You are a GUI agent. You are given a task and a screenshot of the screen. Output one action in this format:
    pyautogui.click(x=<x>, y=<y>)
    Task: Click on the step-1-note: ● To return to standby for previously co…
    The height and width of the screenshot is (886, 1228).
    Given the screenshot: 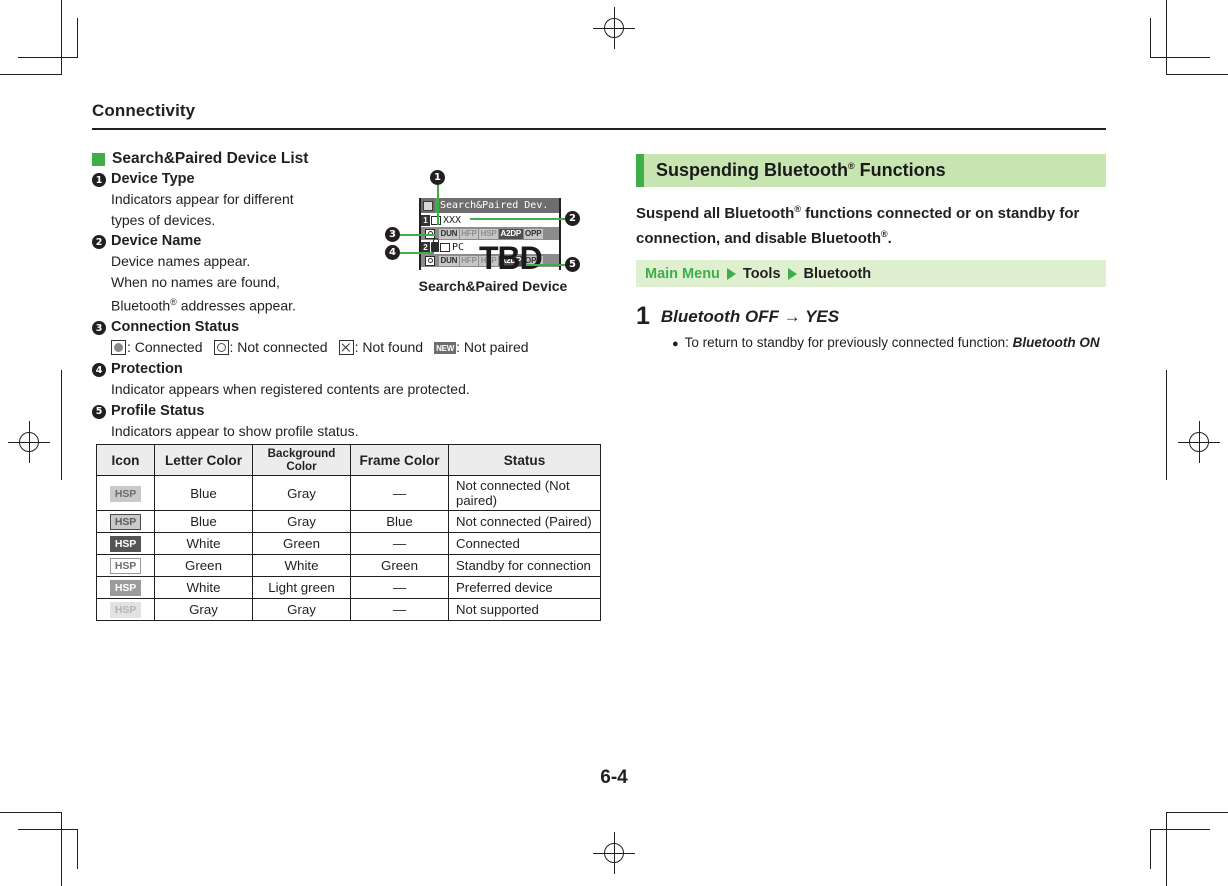 What is the action you would take?
    pyautogui.click(x=889, y=343)
    